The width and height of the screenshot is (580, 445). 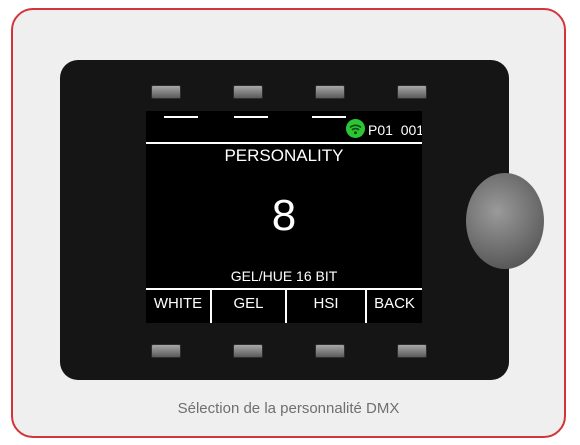 What do you see at coordinates (505, 221) in the screenshot?
I see `rotary-encoder-knob` at bounding box center [505, 221].